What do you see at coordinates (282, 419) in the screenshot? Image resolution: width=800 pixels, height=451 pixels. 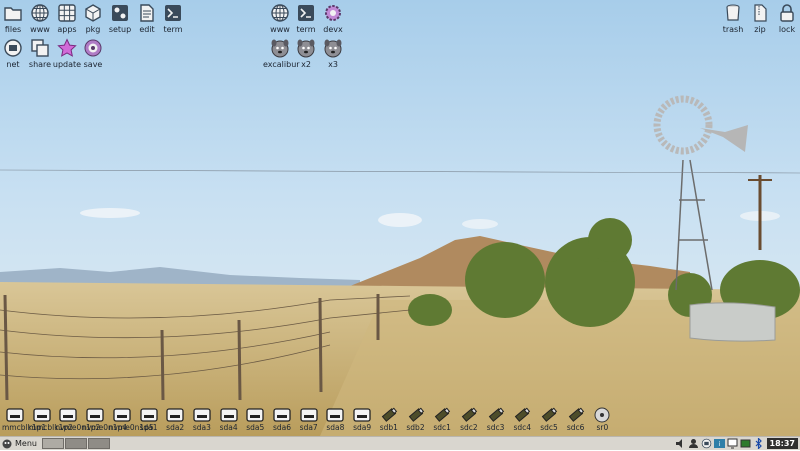 I see `drive-sda6: sda6` at bounding box center [282, 419].